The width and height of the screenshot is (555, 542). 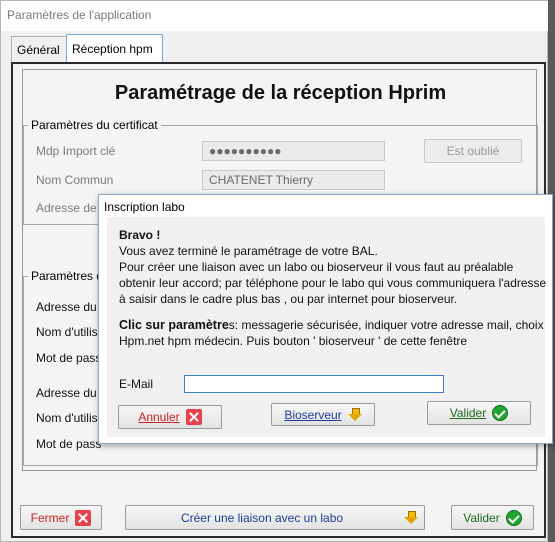 What do you see at coordinates (481, 517) in the screenshot?
I see `valider-label: Valider` at bounding box center [481, 517].